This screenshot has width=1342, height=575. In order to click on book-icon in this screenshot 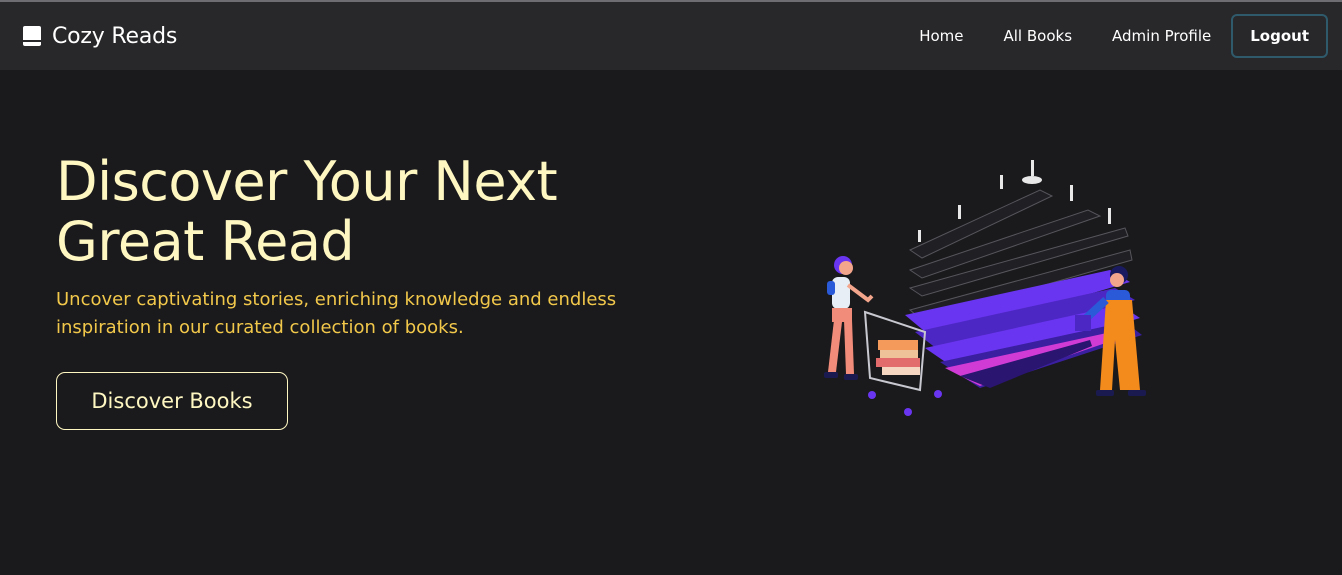, I will do `click(32, 36)`.